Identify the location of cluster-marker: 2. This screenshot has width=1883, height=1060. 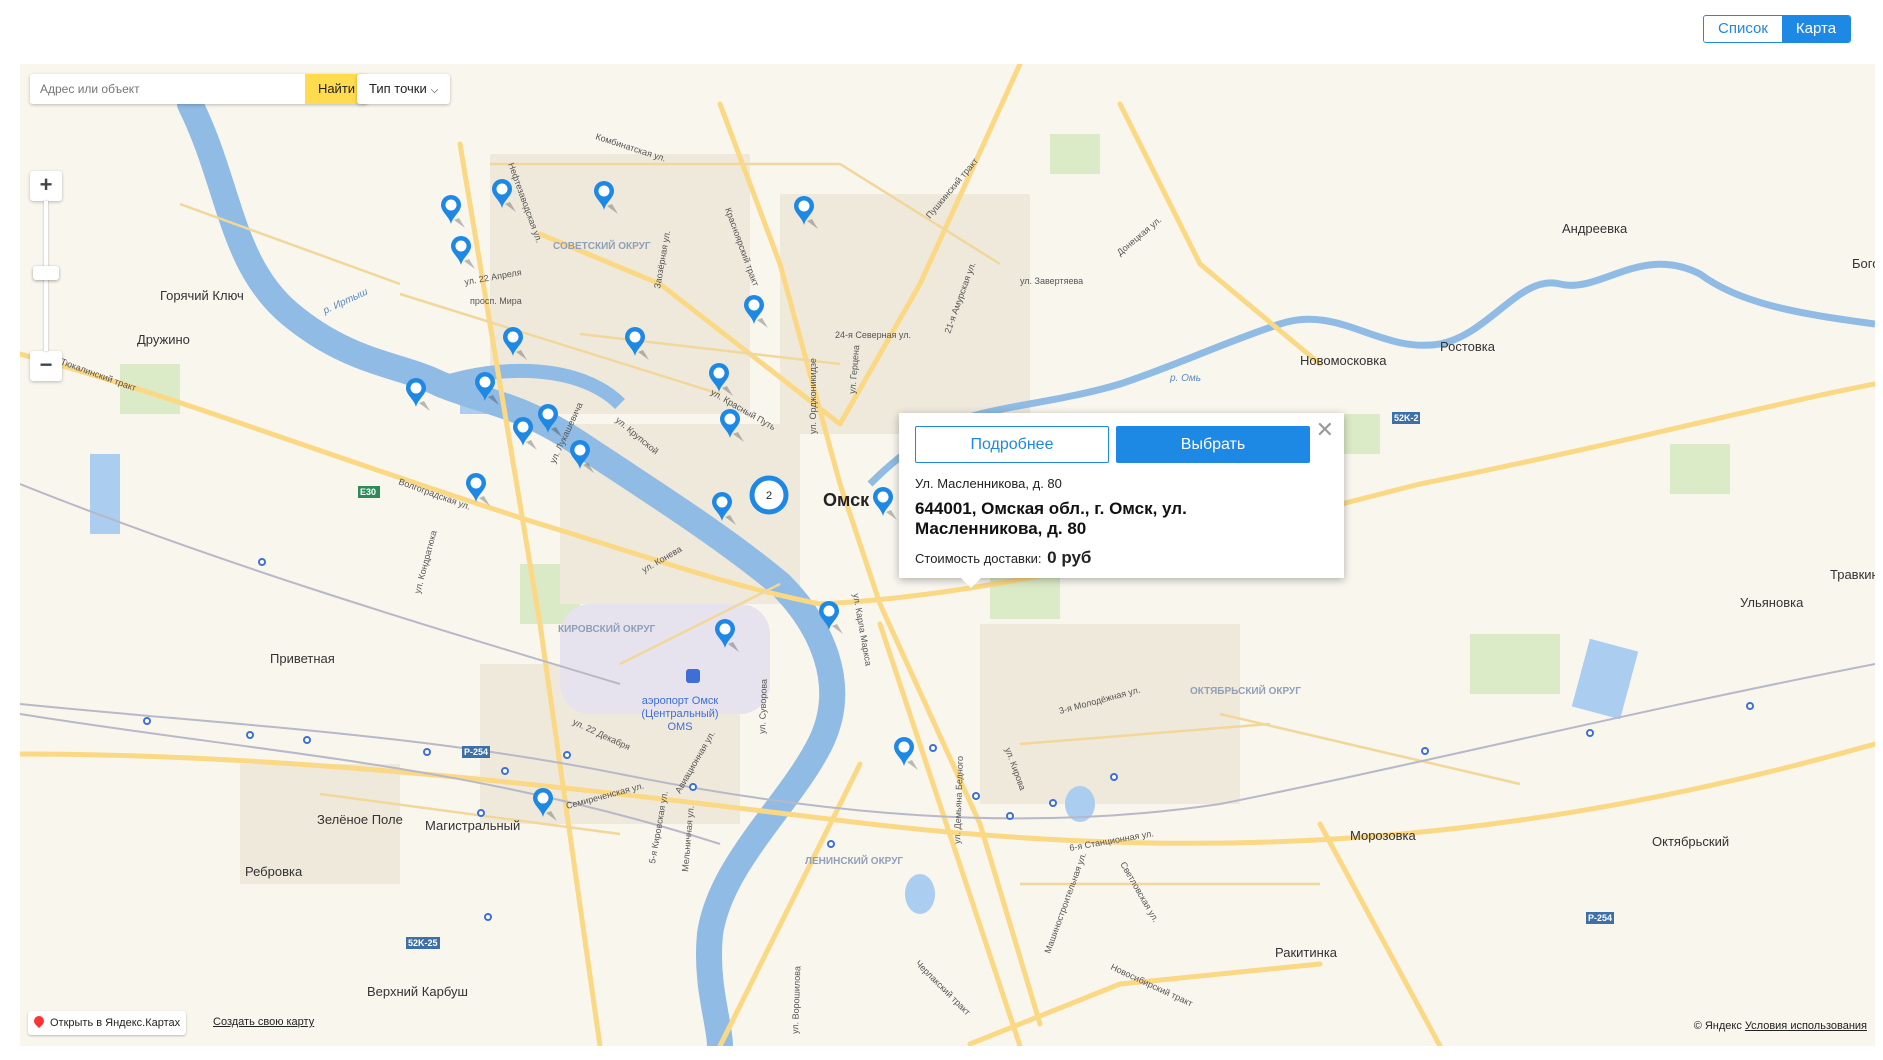
(769, 495).